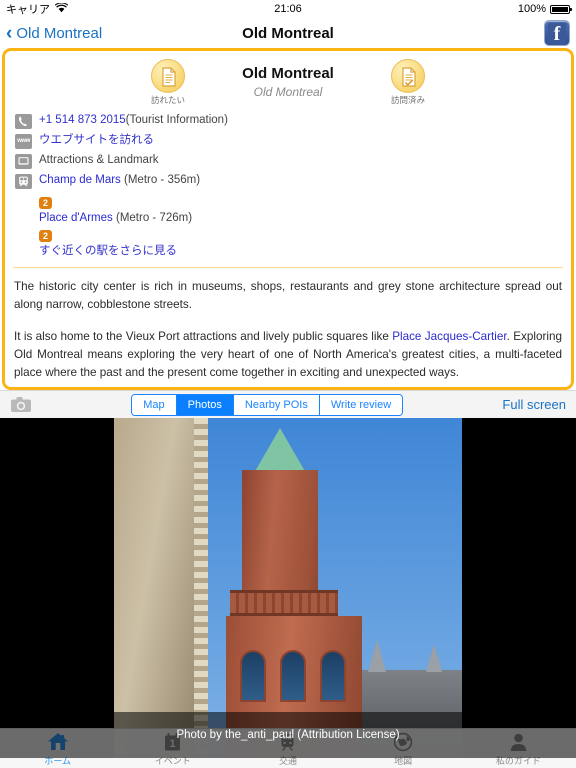 This screenshot has height=768, width=576. I want to click on tab-map: Map, so click(154, 404).